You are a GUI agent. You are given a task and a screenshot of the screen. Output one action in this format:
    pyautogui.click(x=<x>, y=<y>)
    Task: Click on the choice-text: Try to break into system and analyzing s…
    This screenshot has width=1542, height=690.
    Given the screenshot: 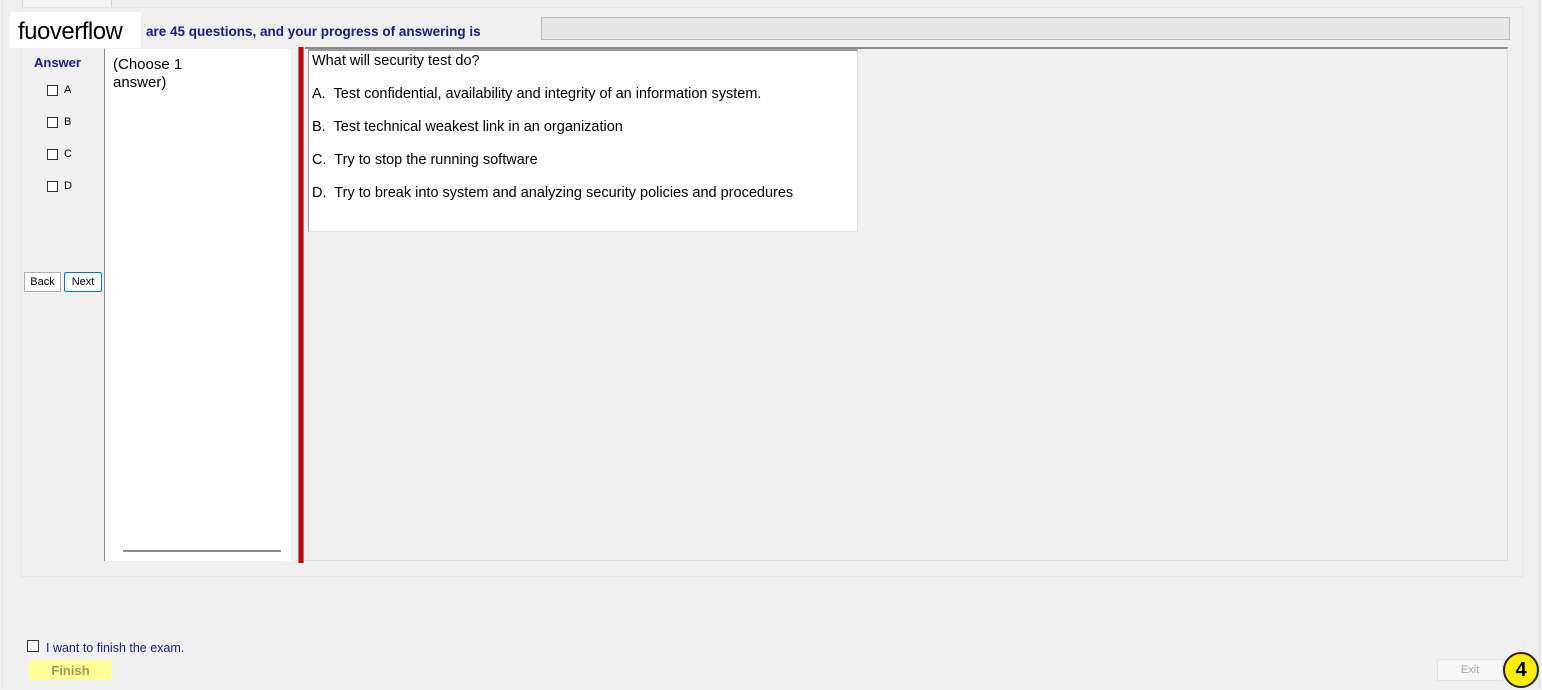 What is the action you would take?
    pyautogui.click(x=564, y=193)
    